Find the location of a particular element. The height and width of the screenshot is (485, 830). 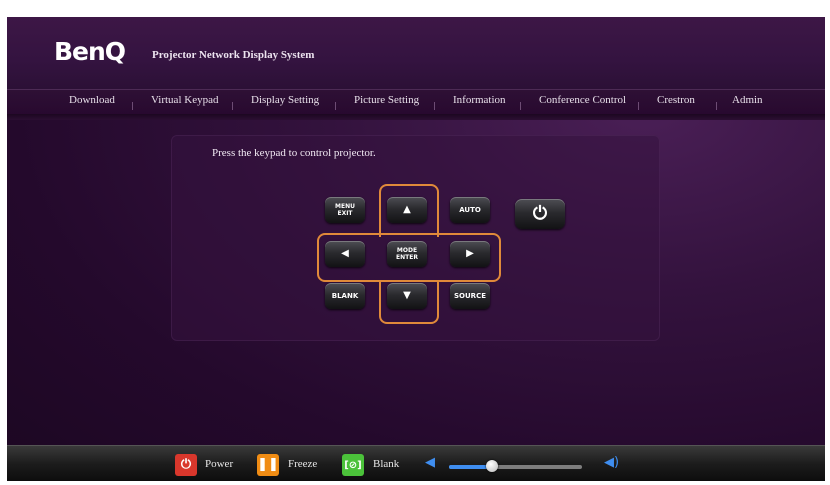

up-button: ▲ is located at coordinates (407, 210).